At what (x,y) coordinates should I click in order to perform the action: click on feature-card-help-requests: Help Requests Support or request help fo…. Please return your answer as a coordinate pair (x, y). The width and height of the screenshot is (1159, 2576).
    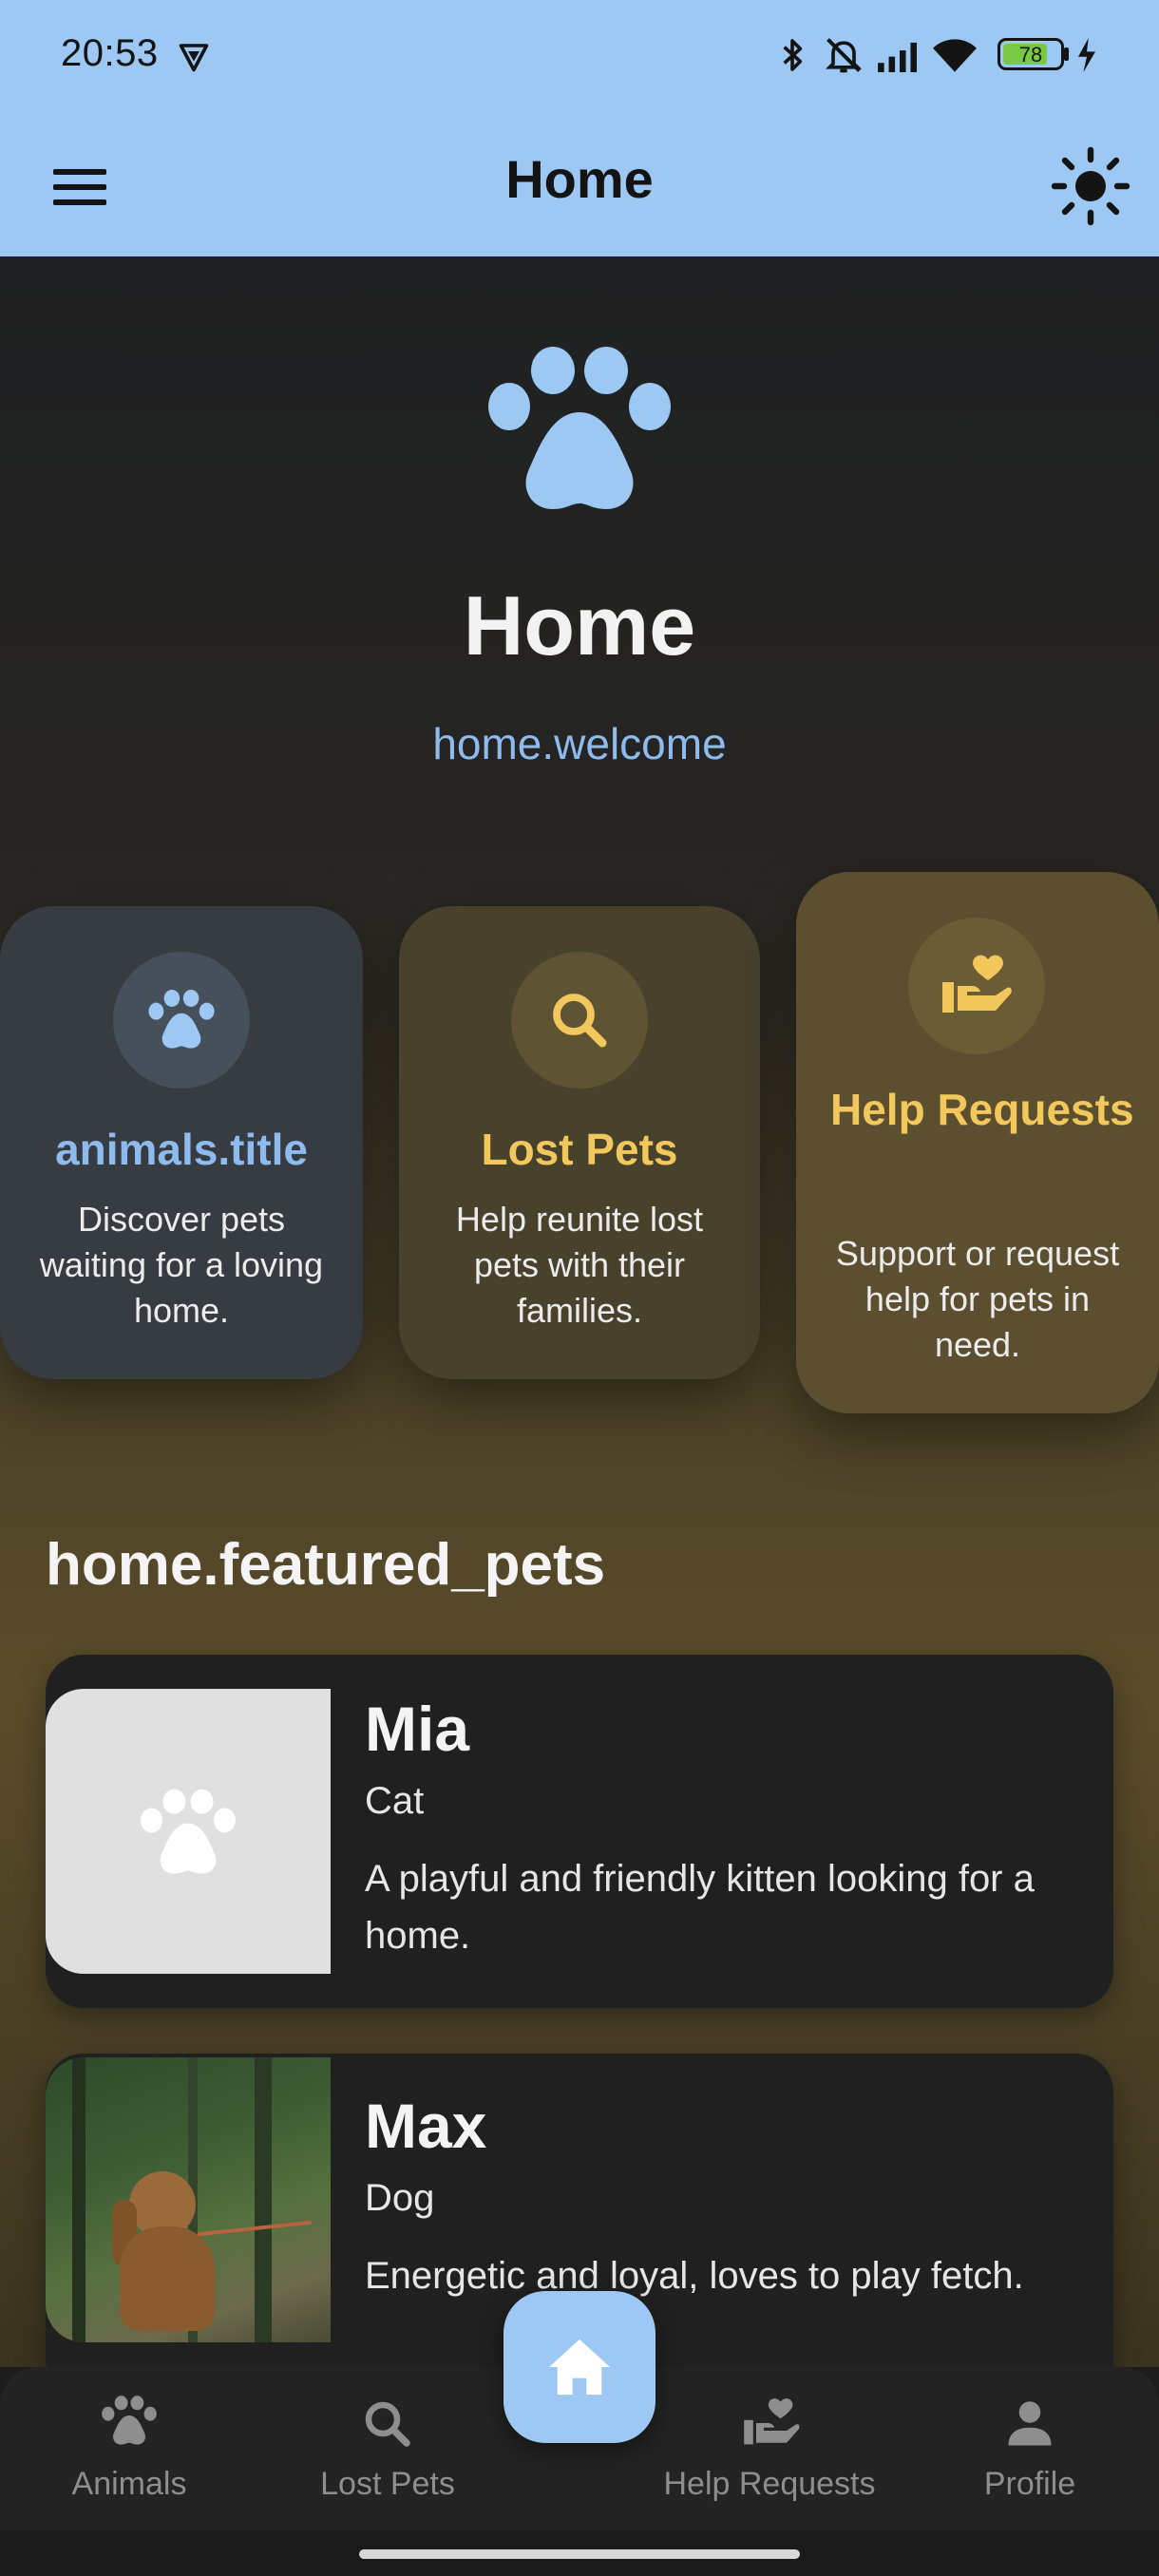
    Looking at the image, I should click on (977, 1142).